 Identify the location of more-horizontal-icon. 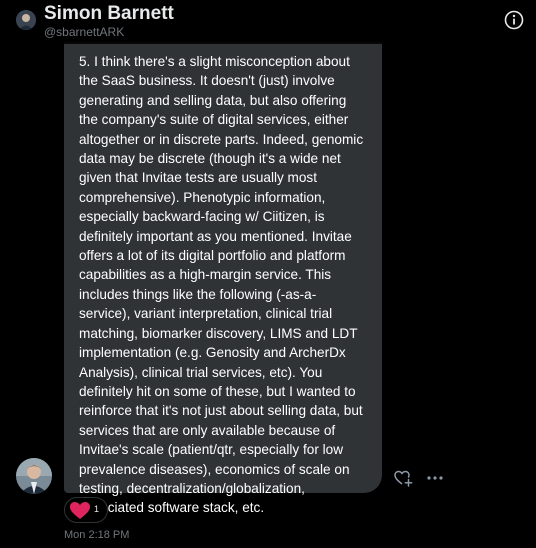
(435, 478).